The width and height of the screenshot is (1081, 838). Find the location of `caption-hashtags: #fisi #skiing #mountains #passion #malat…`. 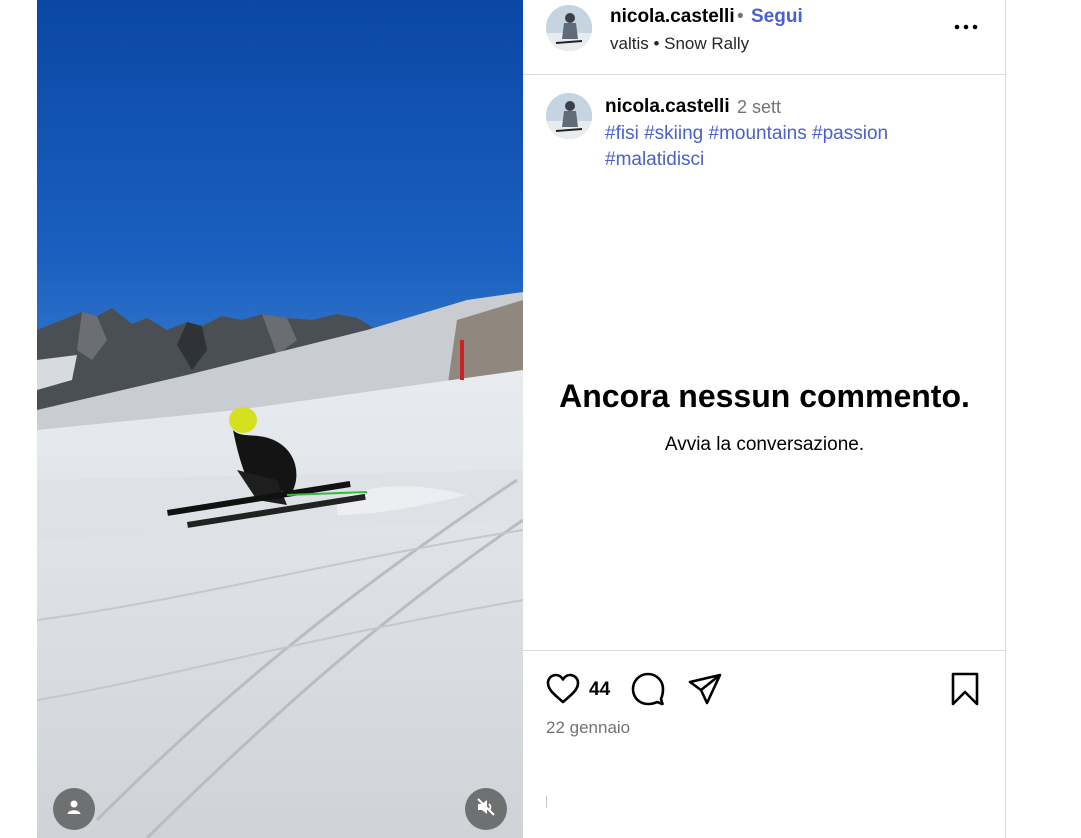

caption-hashtags: #fisi #skiing #mountains #passion #malat… is located at coordinates (795, 147).